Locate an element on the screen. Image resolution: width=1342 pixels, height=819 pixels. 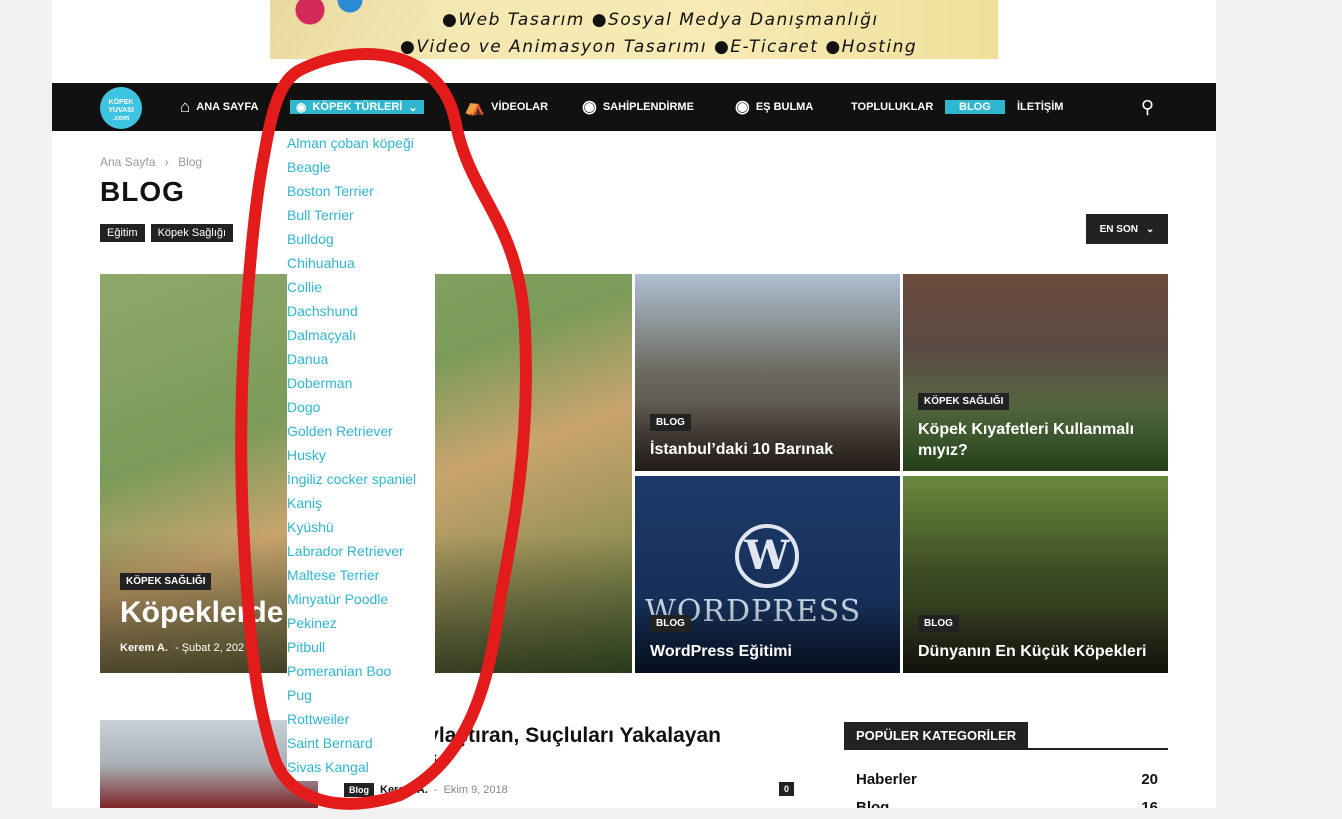
dropdown-item: Maltese Terrier is located at coordinates (333, 575).